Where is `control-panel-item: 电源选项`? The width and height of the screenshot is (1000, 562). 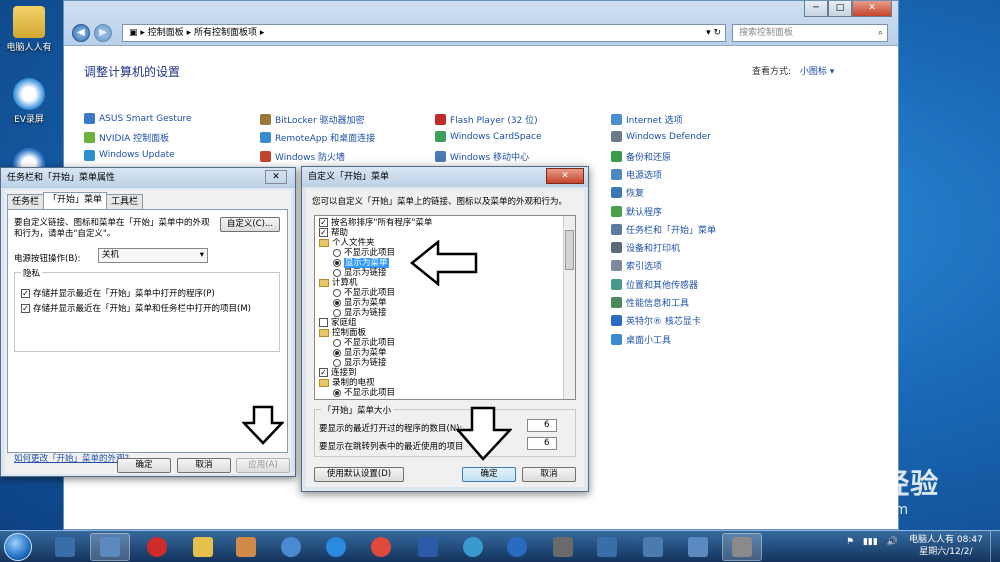
control-panel-item: 电源选项 is located at coordinates (636, 174).